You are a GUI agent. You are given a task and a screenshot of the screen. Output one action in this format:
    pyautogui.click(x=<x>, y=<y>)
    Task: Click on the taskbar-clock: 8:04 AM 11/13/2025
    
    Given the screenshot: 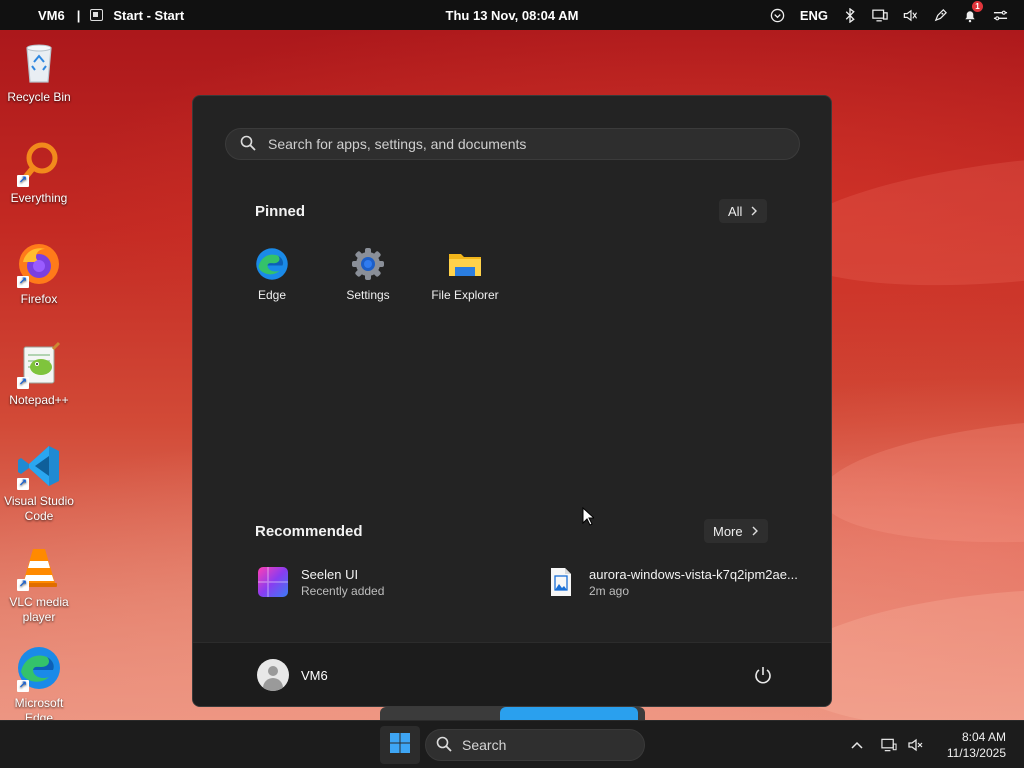 What is the action you would take?
    pyautogui.click(x=976, y=745)
    